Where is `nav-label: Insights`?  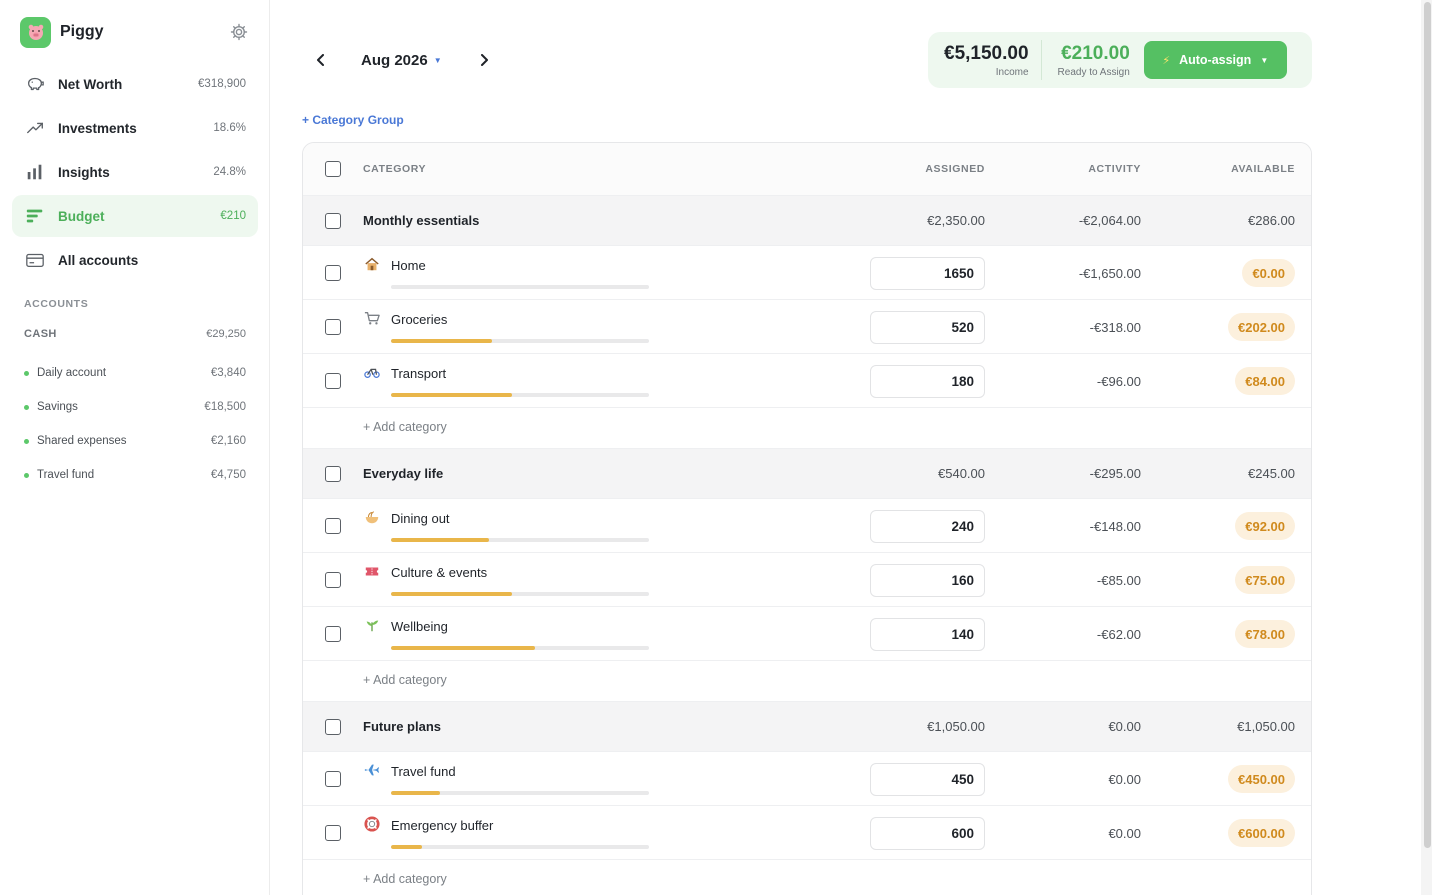
nav-label: Insights is located at coordinates (84, 172).